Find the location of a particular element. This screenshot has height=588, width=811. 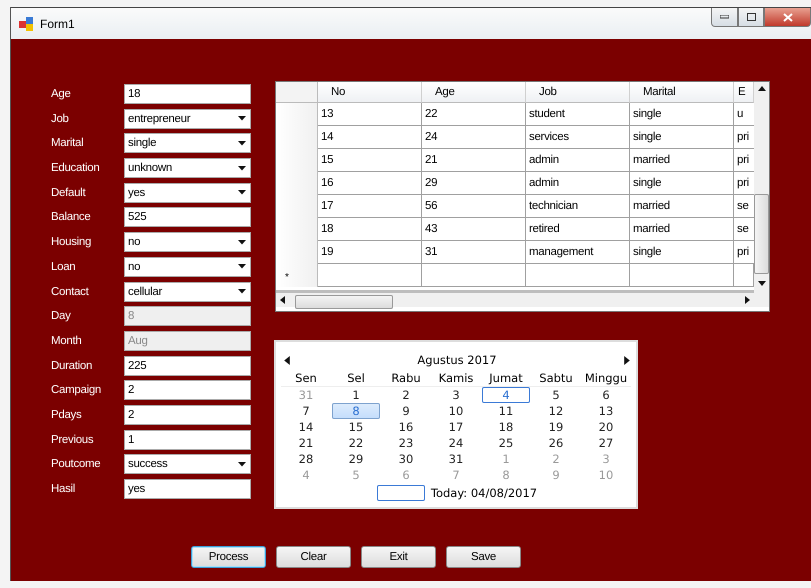

weekday-label: Sen is located at coordinates (306, 378).